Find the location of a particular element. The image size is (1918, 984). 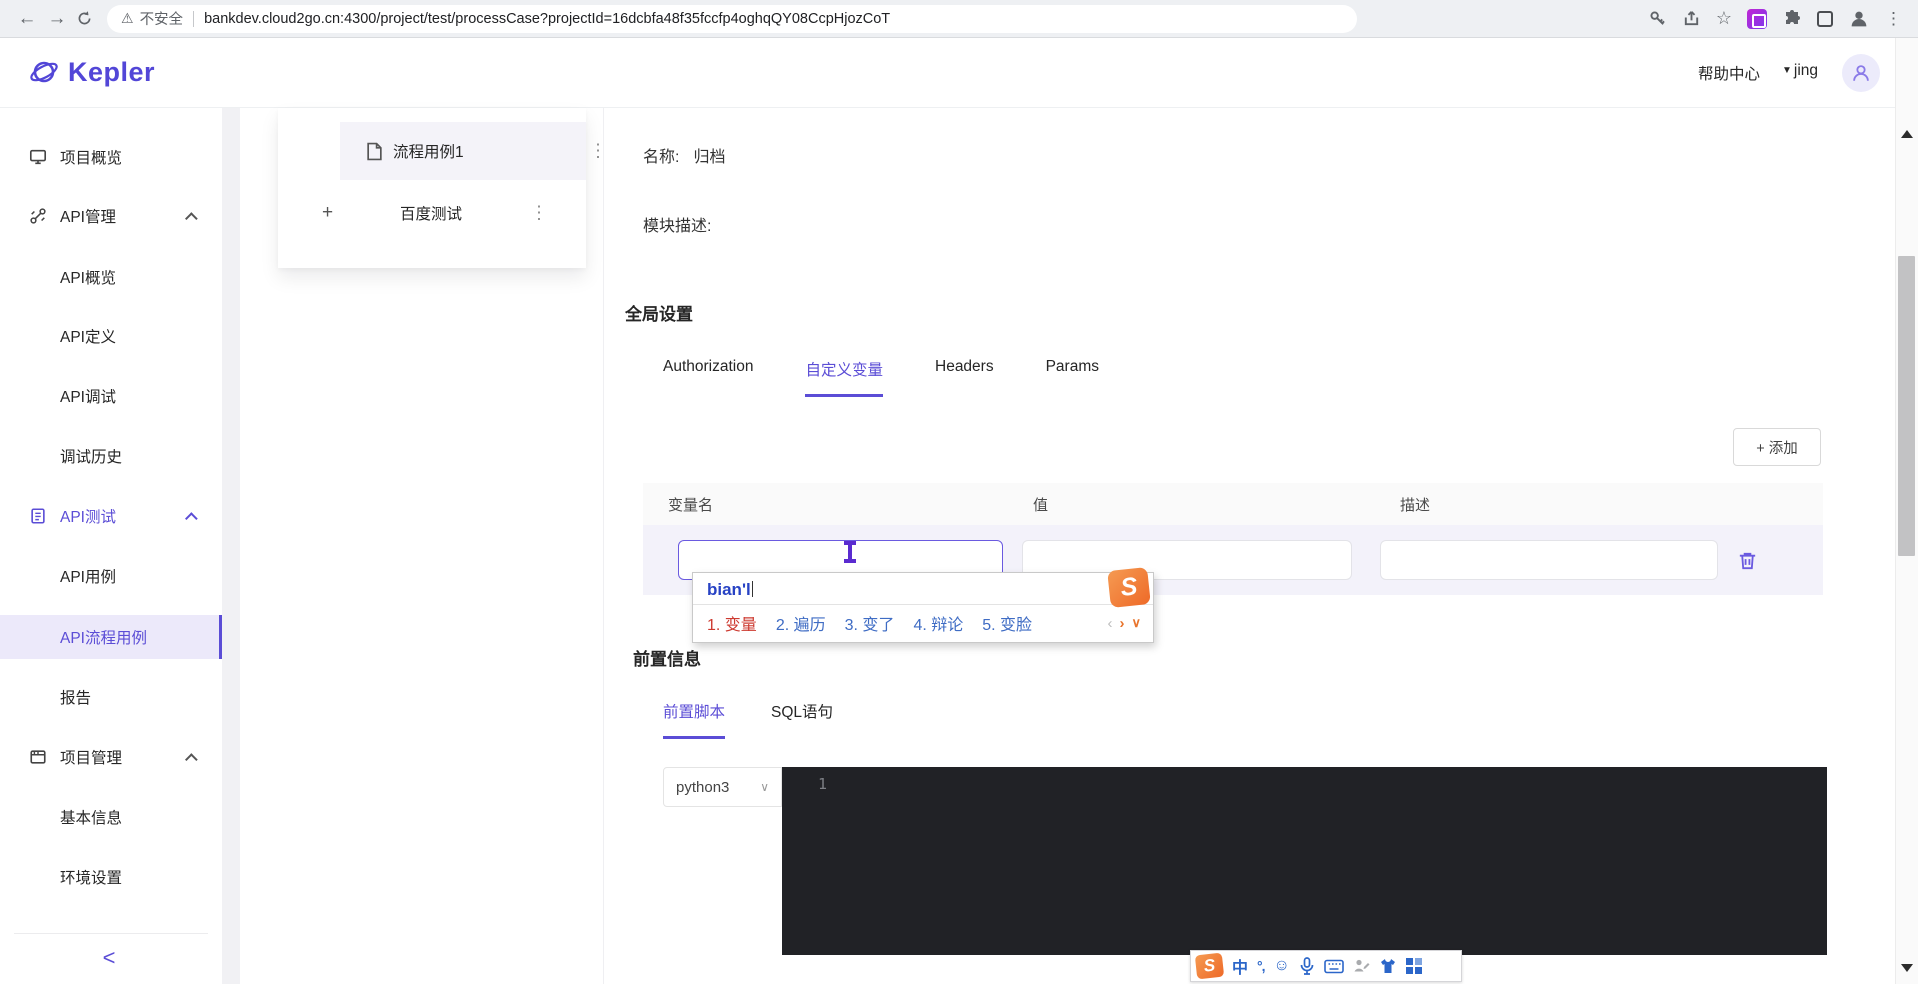

column-header-variable-name: 变量名 is located at coordinates (691, 505).